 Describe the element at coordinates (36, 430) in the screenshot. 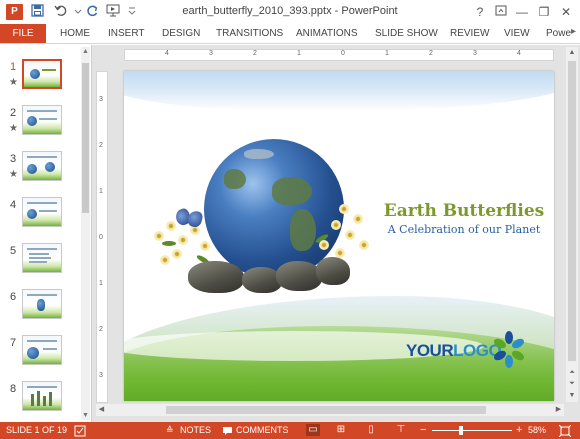

I see `slide-counter: SLIDE 1 OF 19` at that location.